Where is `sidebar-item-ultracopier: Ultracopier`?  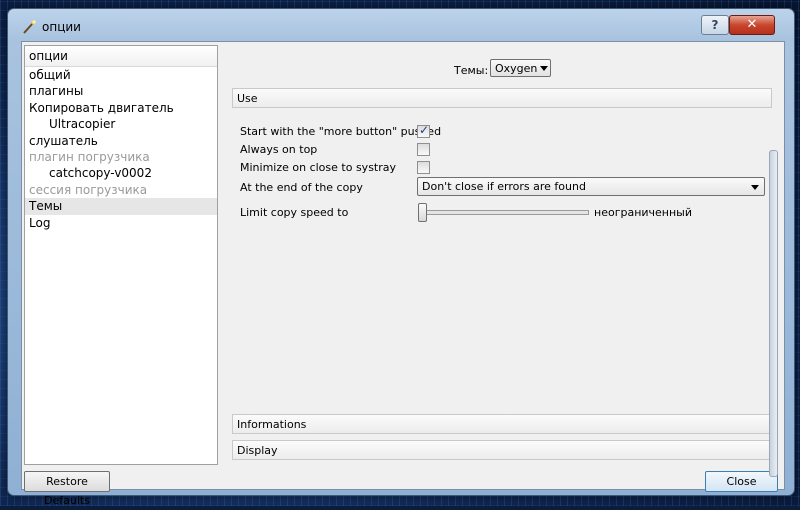 sidebar-item-ultracopier: Ultracopier is located at coordinates (121, 124).